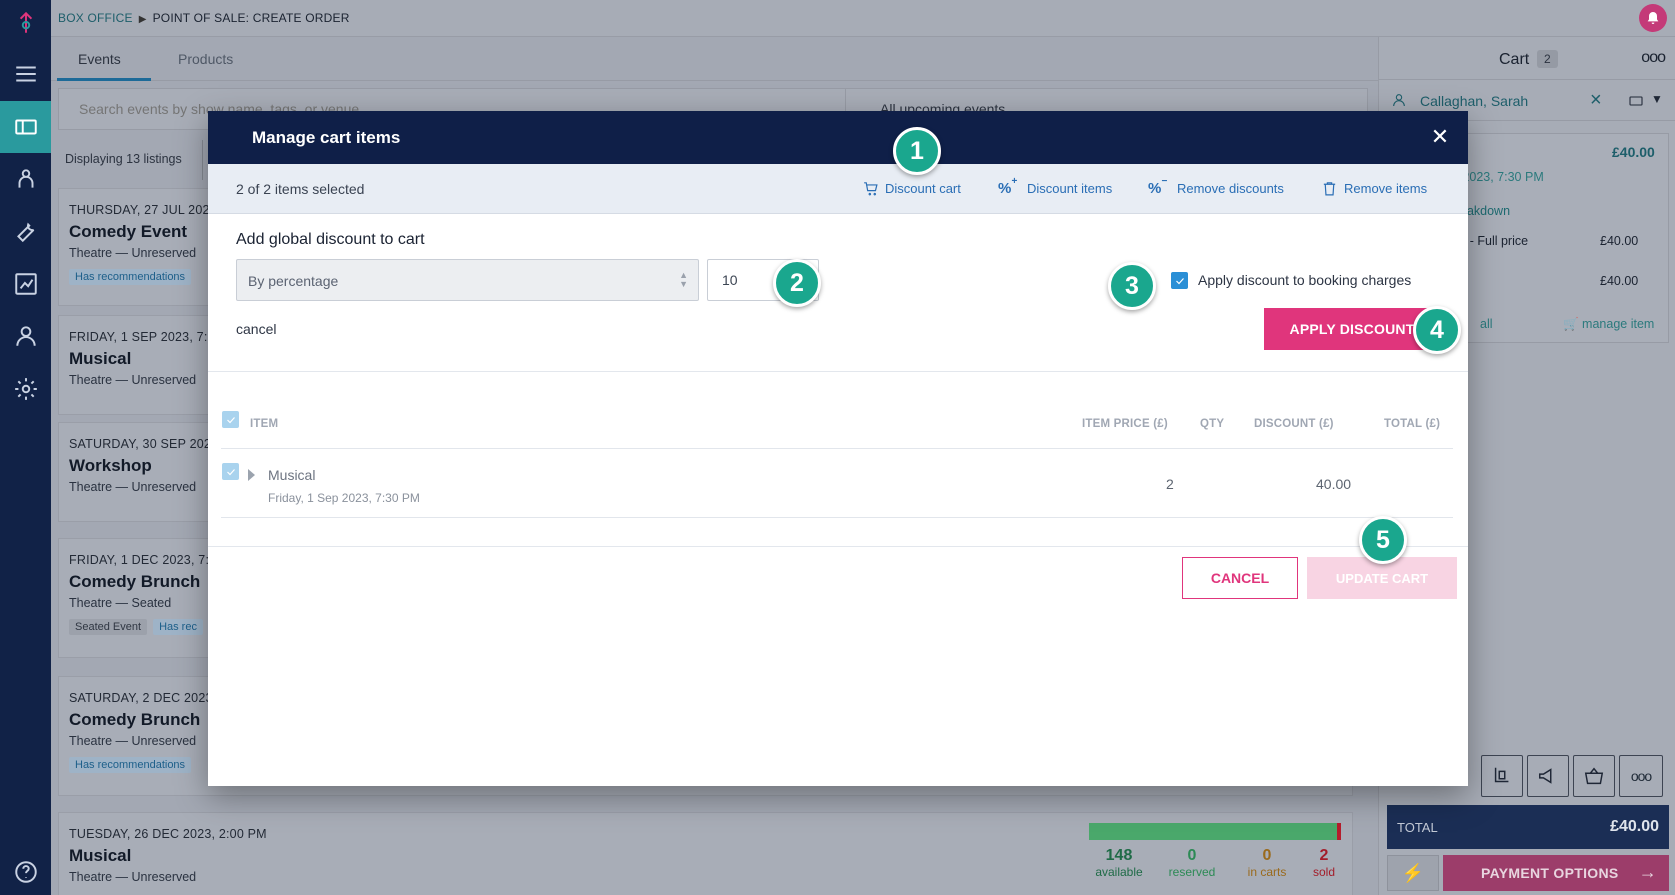 The image size is (1675, 895). I want to click on row-checkbox, so click(230, 471).